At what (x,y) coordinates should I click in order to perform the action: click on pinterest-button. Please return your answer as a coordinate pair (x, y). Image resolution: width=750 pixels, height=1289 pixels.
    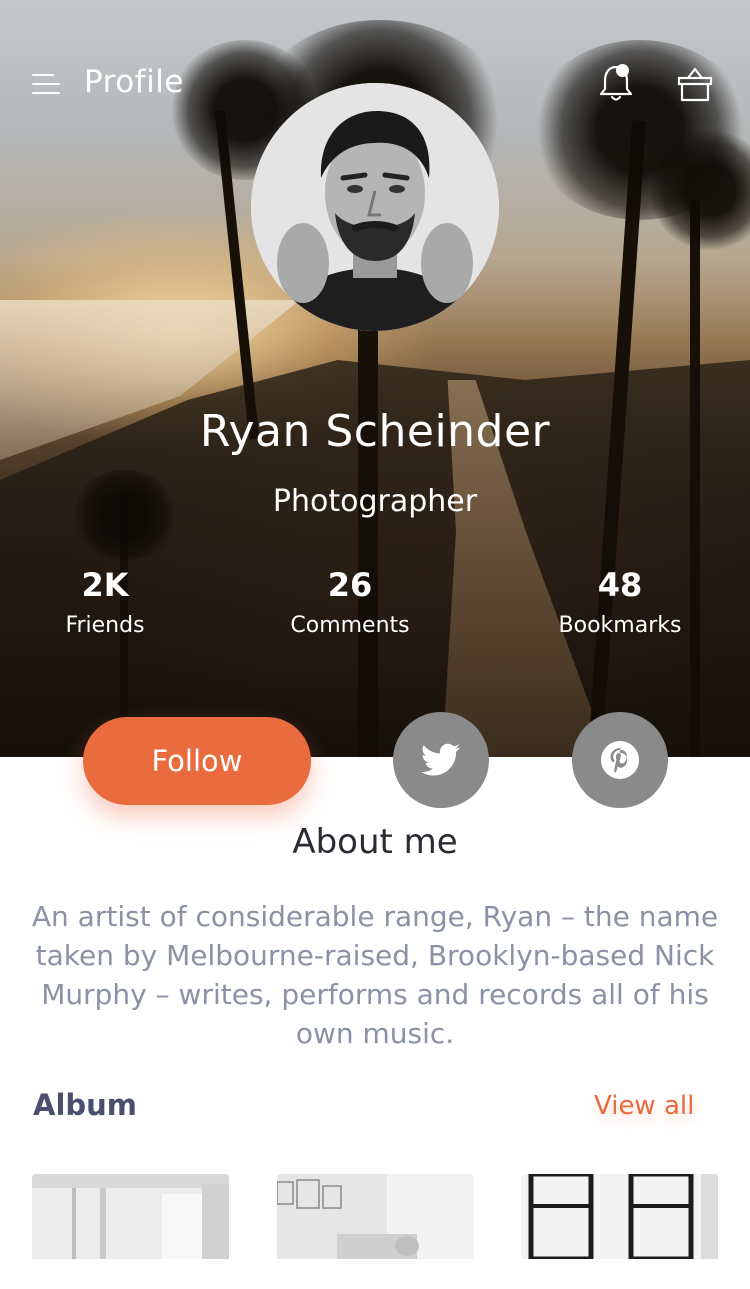
    Looking at the image, I should click on (620, 760).